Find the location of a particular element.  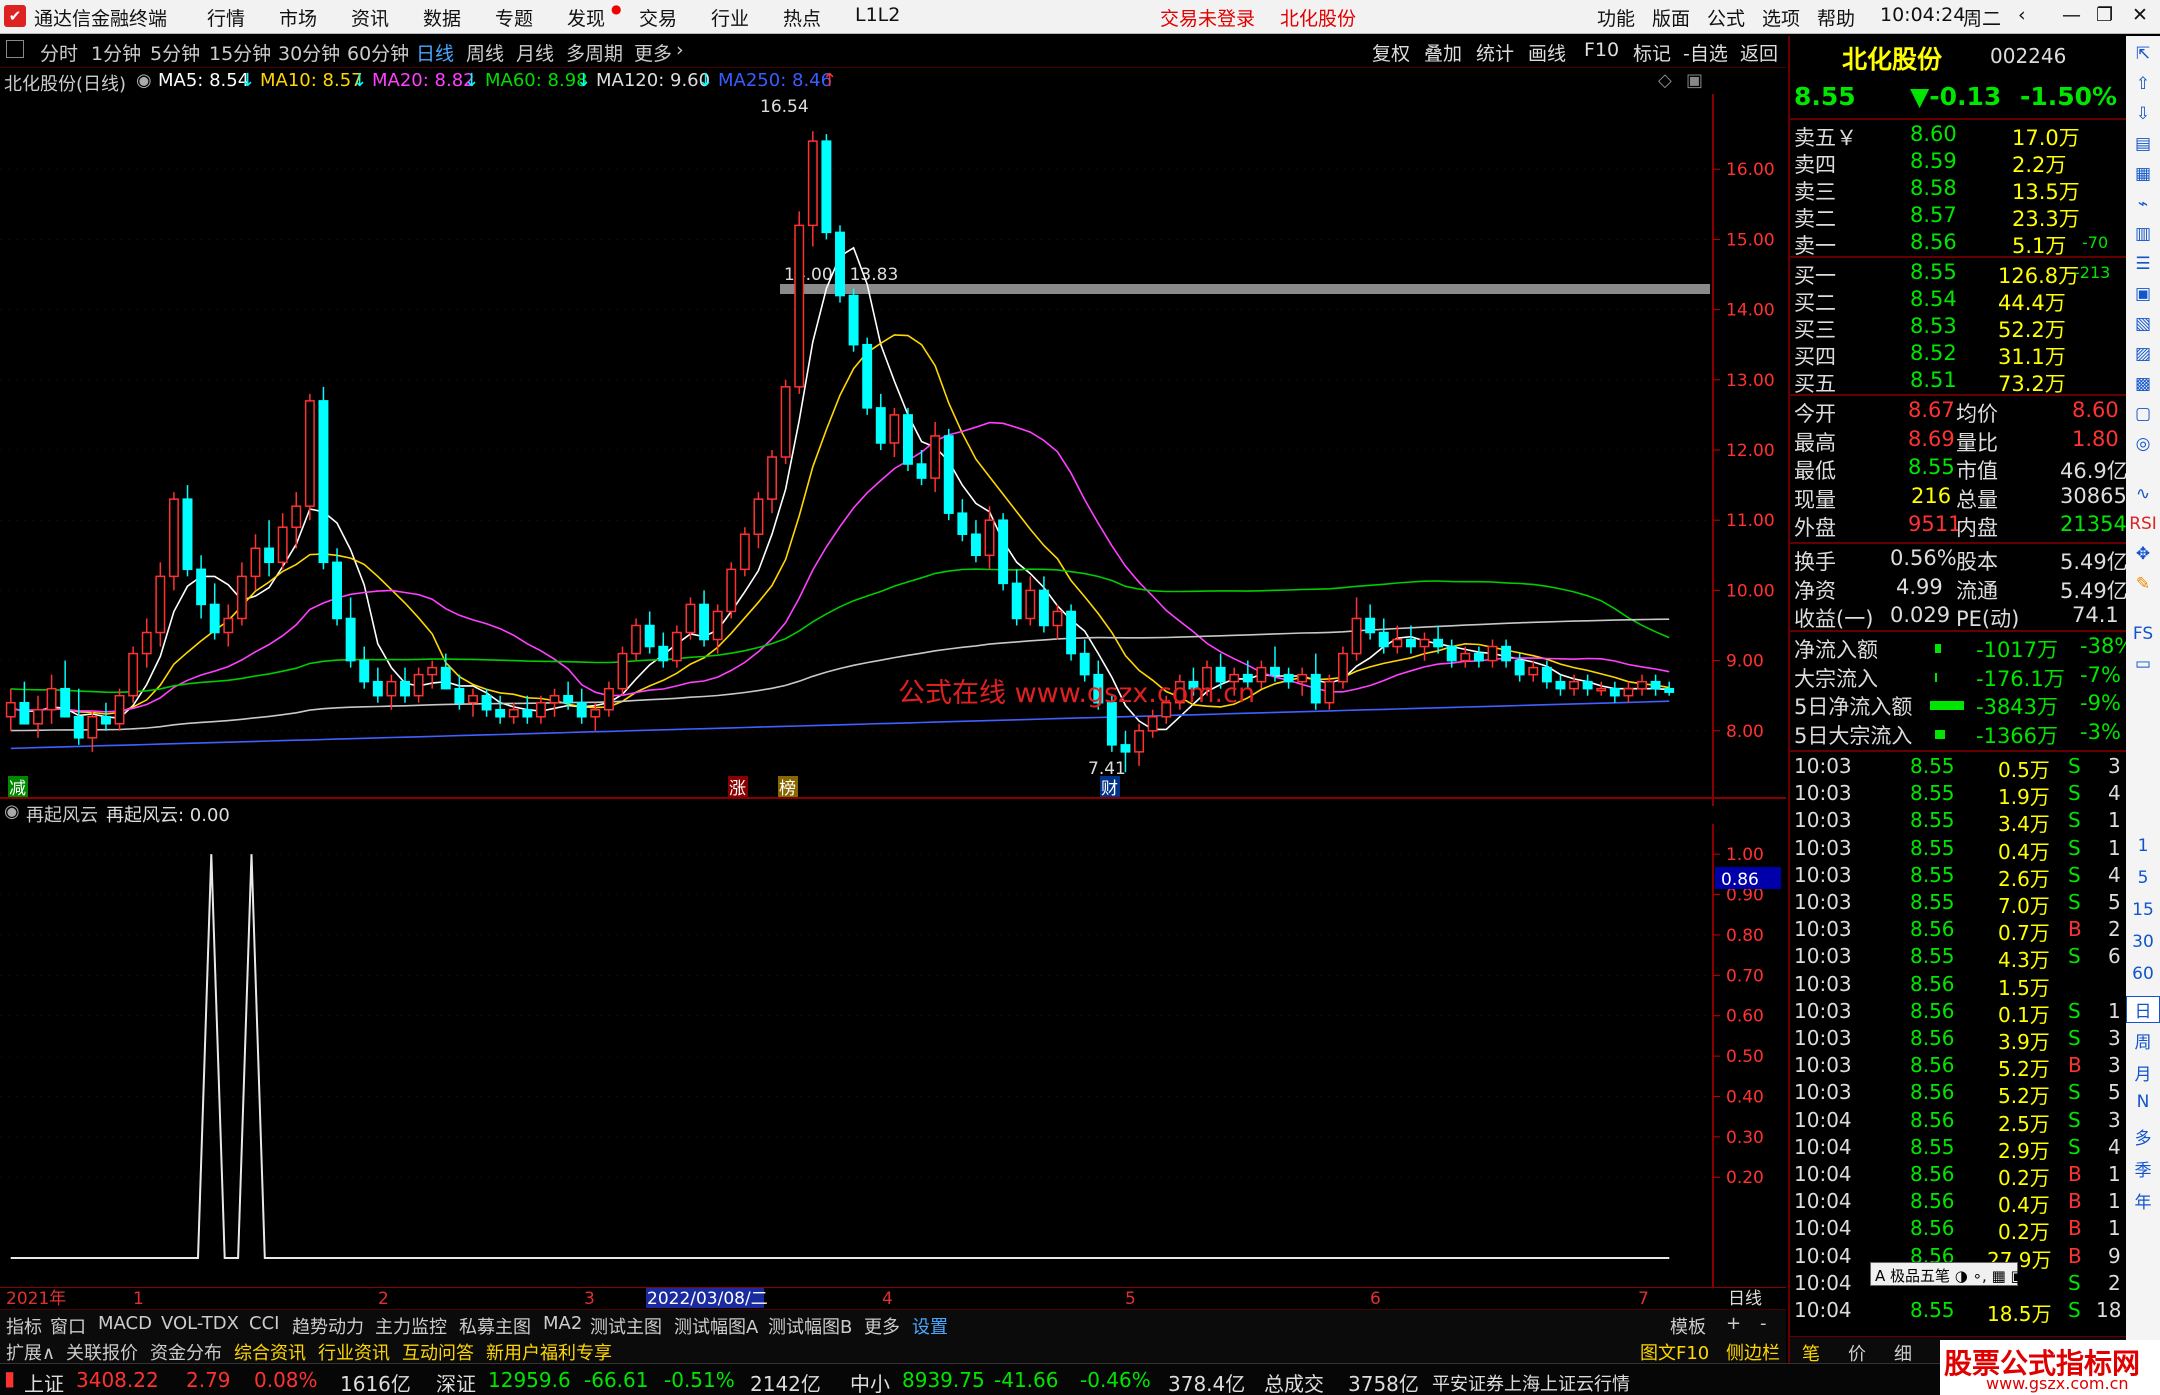

menu-bangzhu: 帮助 is located at coordinates (1836, 17).